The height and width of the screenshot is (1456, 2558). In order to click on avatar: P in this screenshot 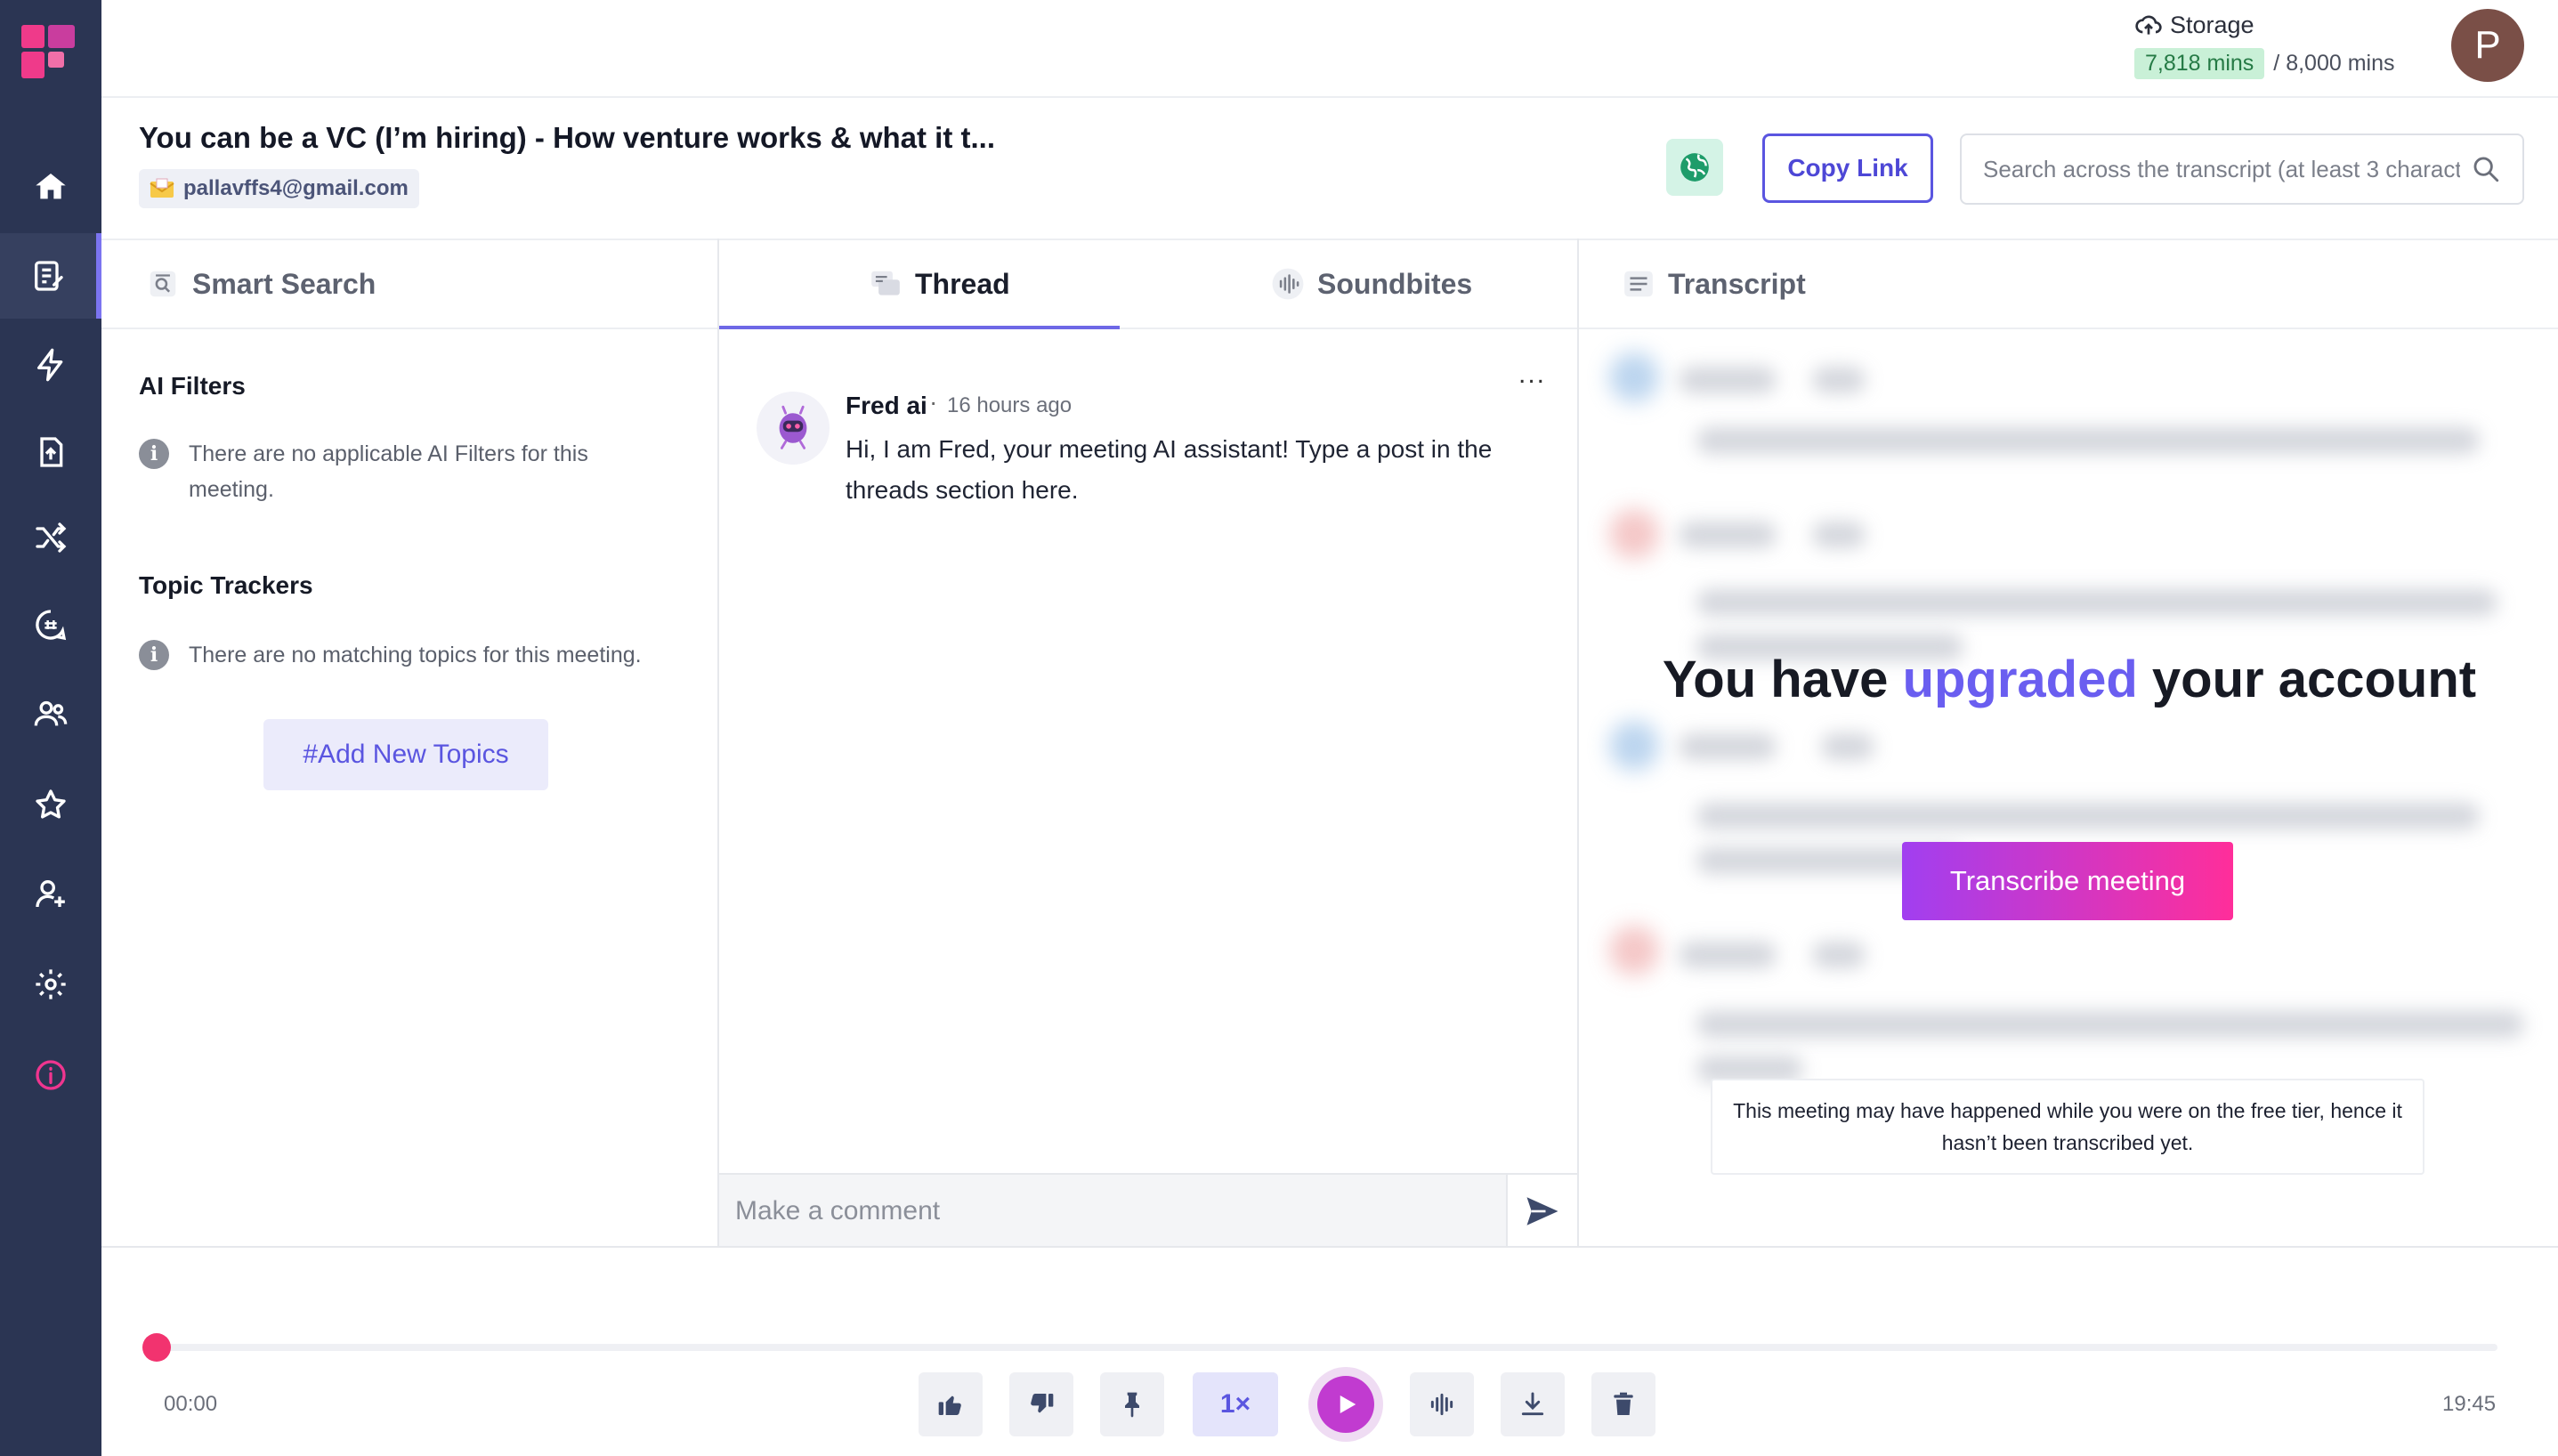, I will do `click(2487, 45)`.